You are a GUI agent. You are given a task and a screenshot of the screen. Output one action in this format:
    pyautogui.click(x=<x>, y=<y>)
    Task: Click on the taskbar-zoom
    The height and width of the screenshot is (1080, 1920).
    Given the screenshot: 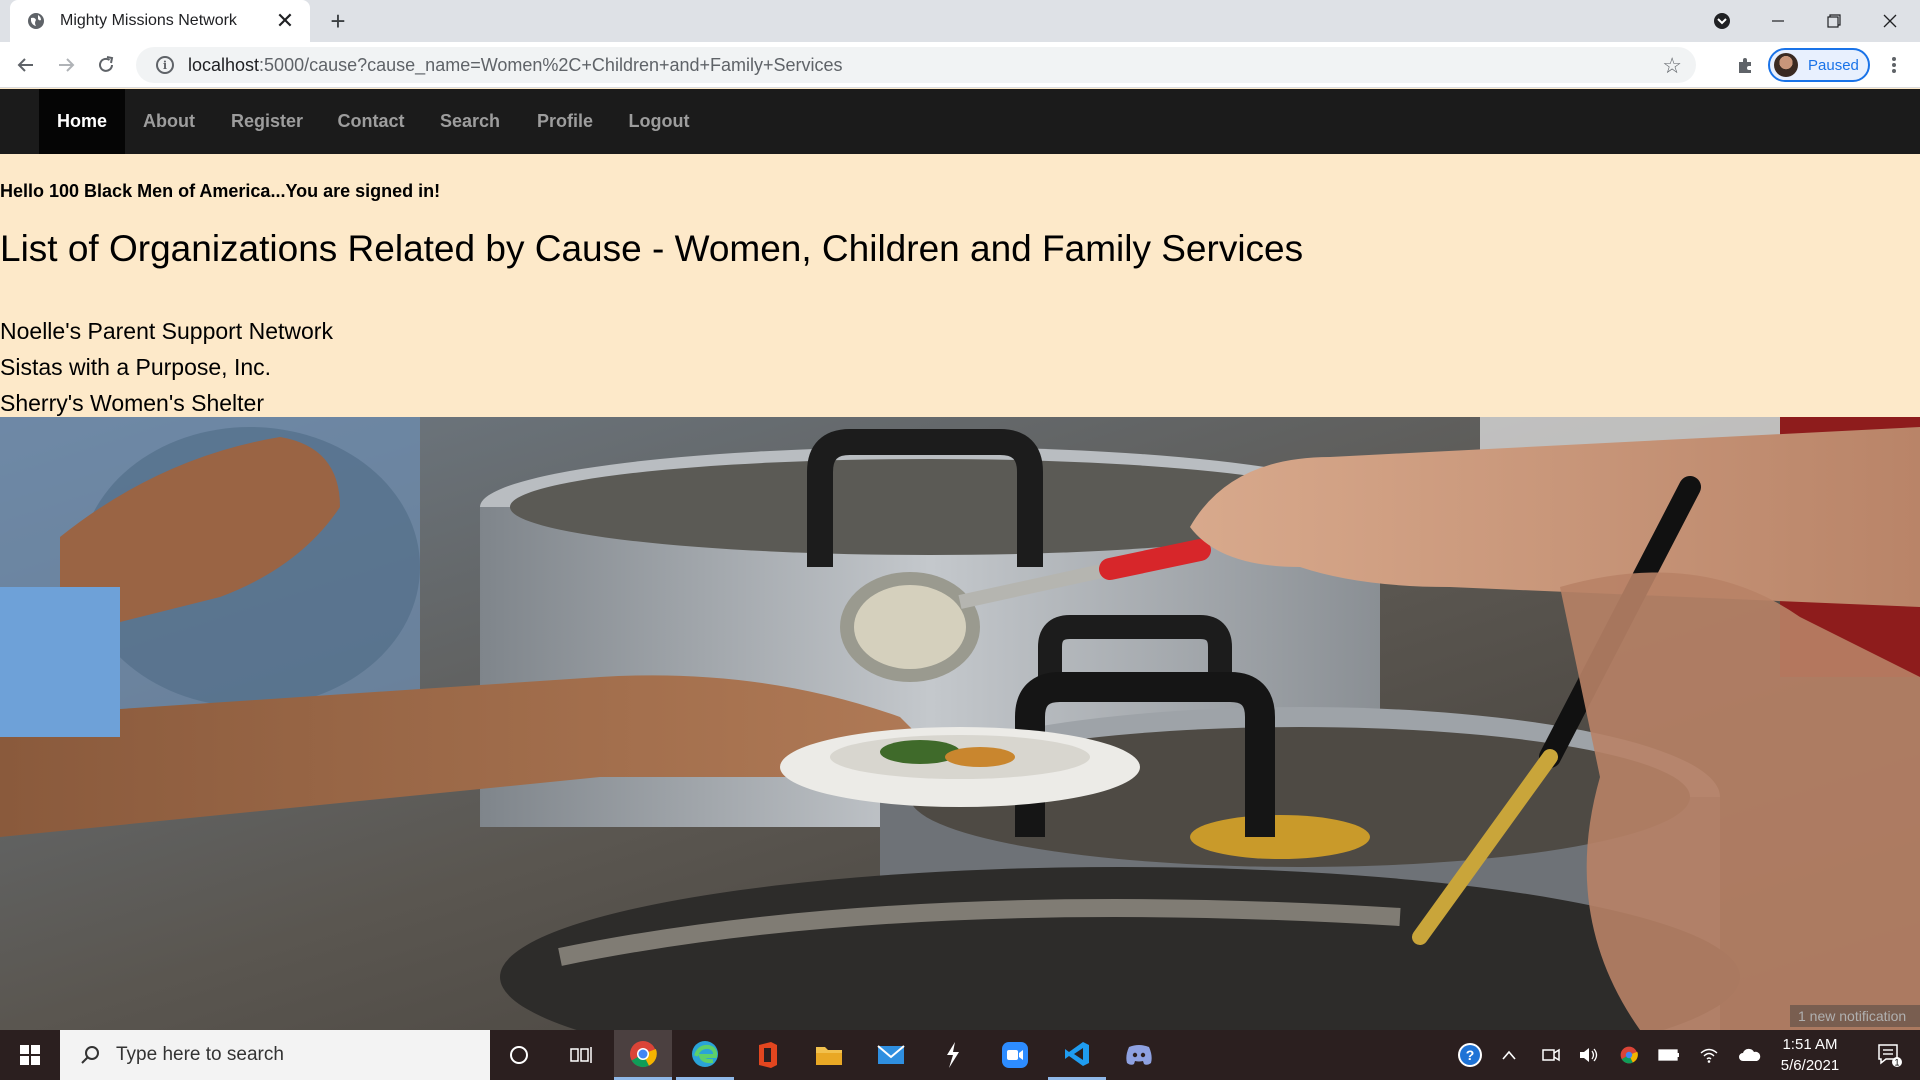 What is the action you would take?
    pyautogui.click(x=1015, y=1055)
    